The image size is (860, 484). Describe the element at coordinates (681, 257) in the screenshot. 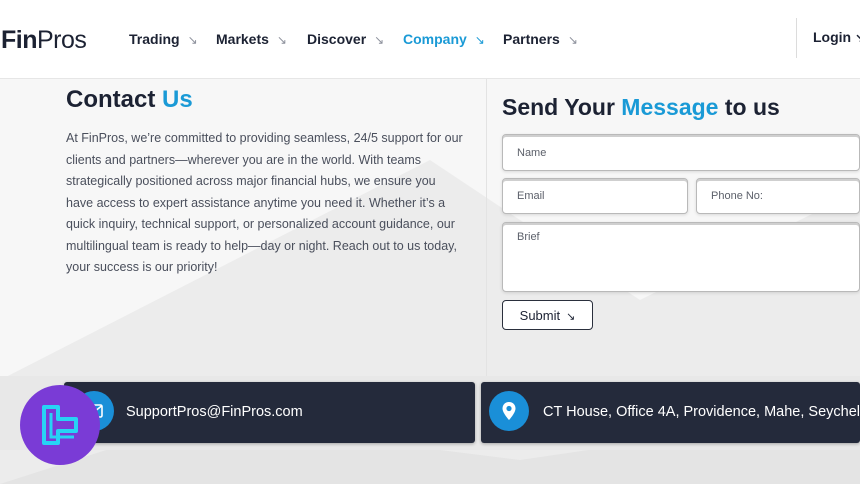

I see `brief-textarea` at that location.